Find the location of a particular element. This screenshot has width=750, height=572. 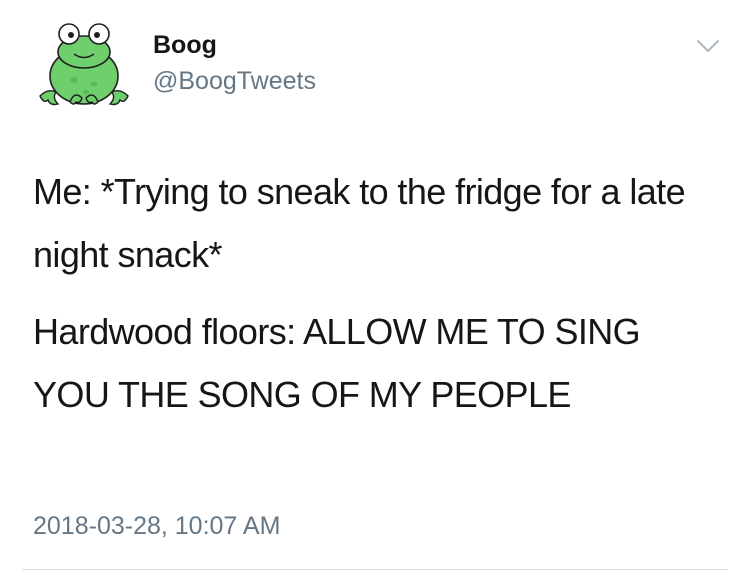

user-names: Boog @BoogTweets is located at coordinates (234, 63).